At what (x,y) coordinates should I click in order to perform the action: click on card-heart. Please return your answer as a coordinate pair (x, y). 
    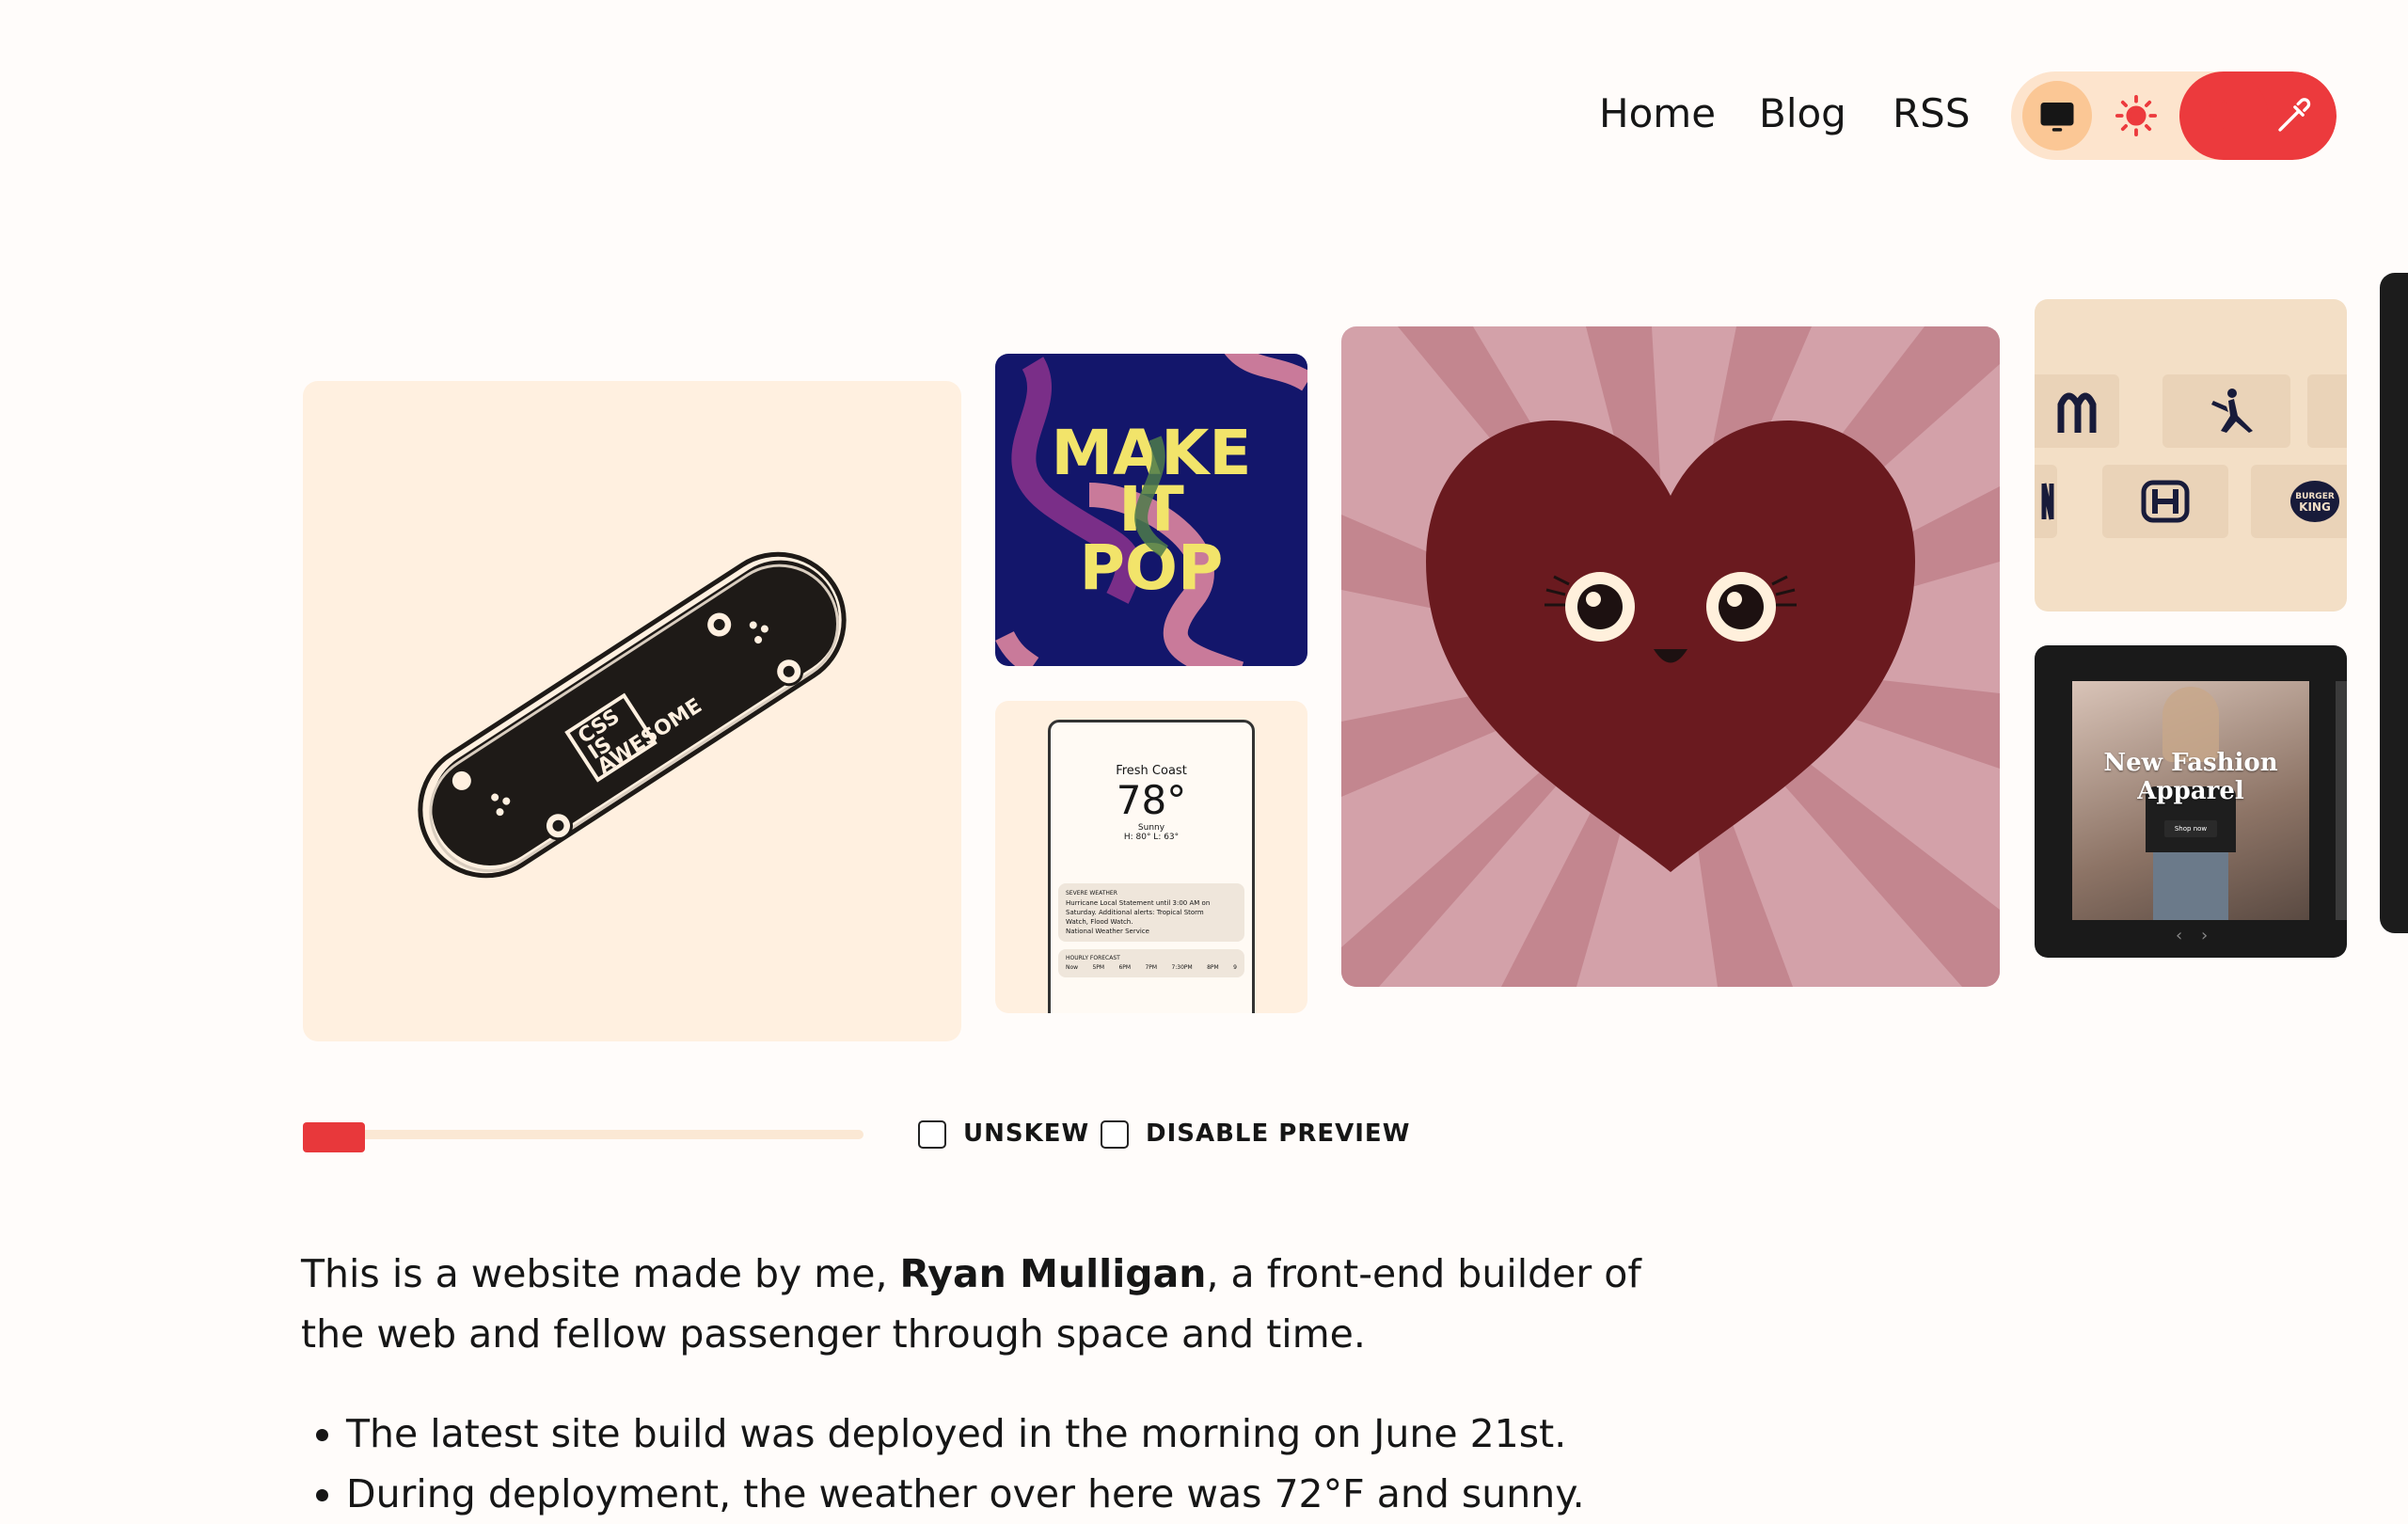
    Looking at the image, I should click on (1671, 656).